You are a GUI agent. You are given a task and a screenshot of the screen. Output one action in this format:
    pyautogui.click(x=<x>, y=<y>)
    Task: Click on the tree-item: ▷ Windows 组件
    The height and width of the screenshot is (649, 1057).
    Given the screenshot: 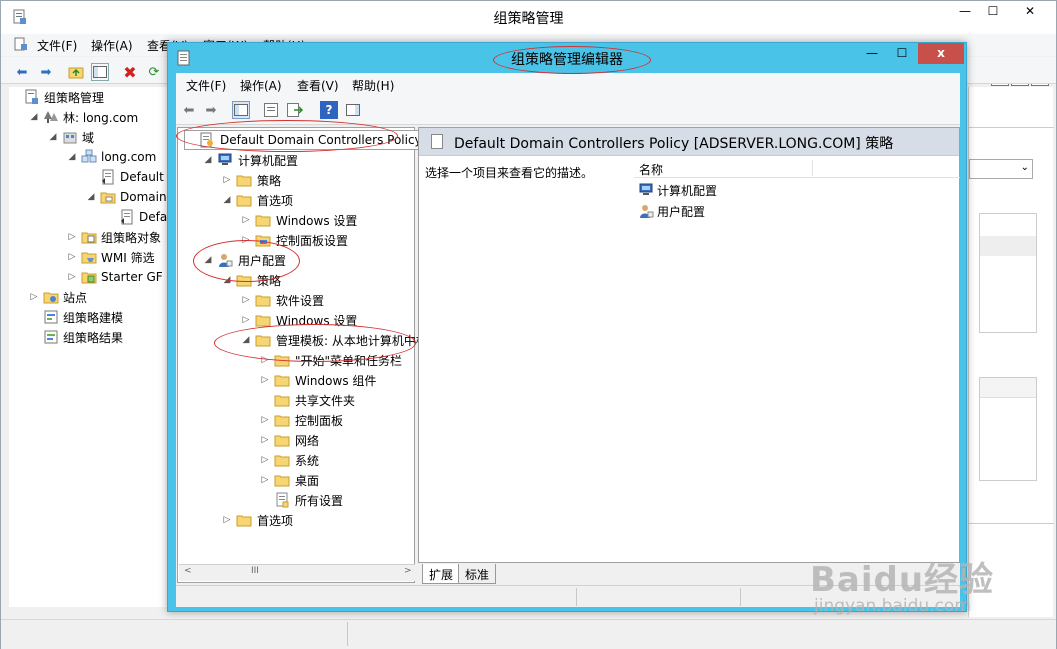 What is the action you would take?
    pyautogui.click(x=318, y=380)
    